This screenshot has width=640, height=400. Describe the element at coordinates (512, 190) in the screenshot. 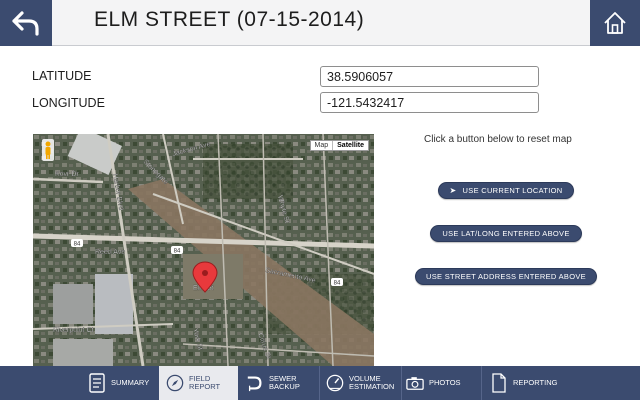

I see `use-current-location-label: USE CURRENT LOCATION` at that location.